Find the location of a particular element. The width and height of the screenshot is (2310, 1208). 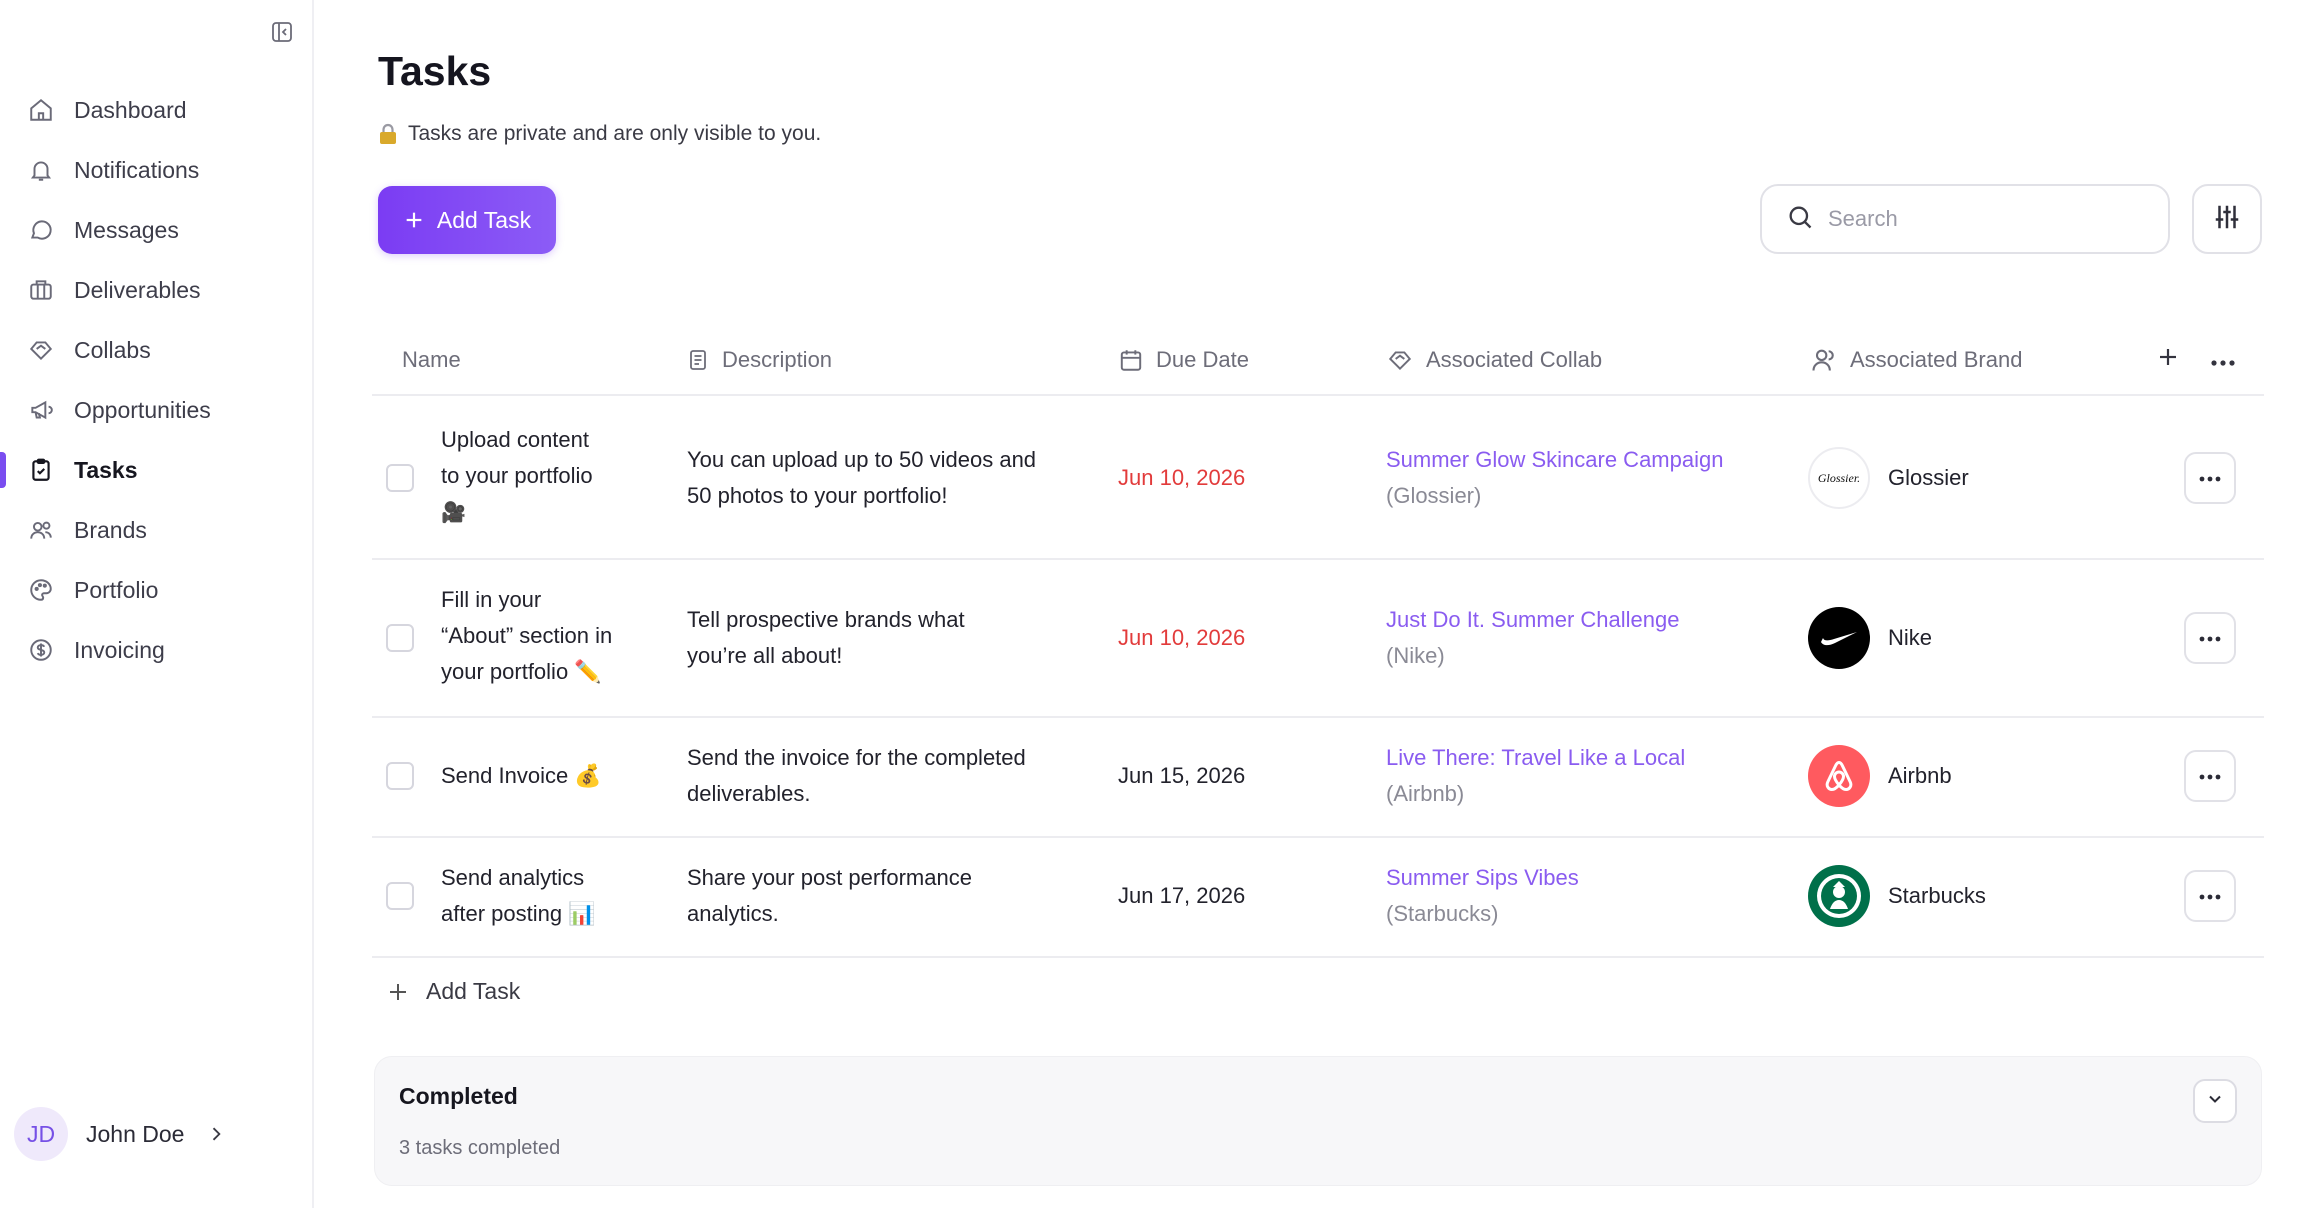

column-label: Name is located at coordinates (431, 359).